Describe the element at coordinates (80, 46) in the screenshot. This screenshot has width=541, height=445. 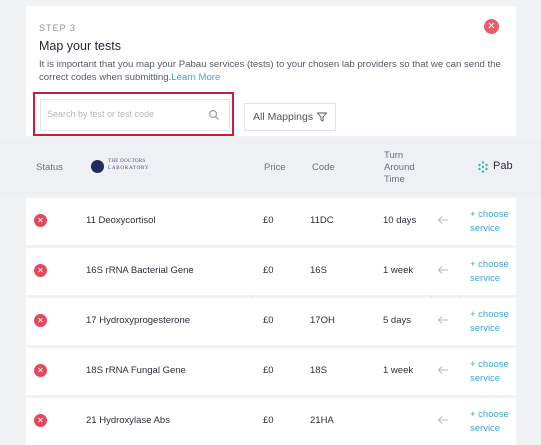
I see `page-title: Map your tests` at that location.